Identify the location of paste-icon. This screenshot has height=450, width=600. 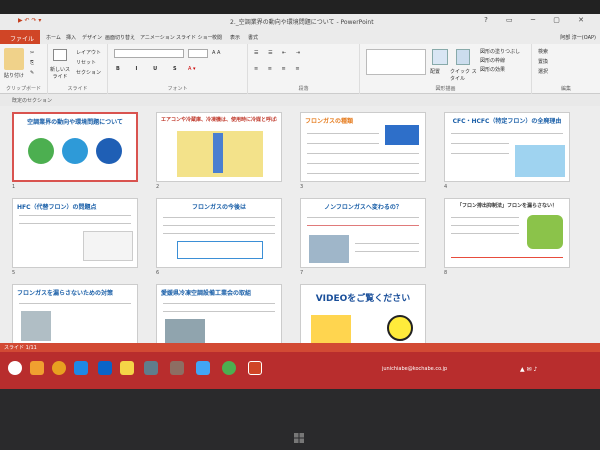
(14, 59).